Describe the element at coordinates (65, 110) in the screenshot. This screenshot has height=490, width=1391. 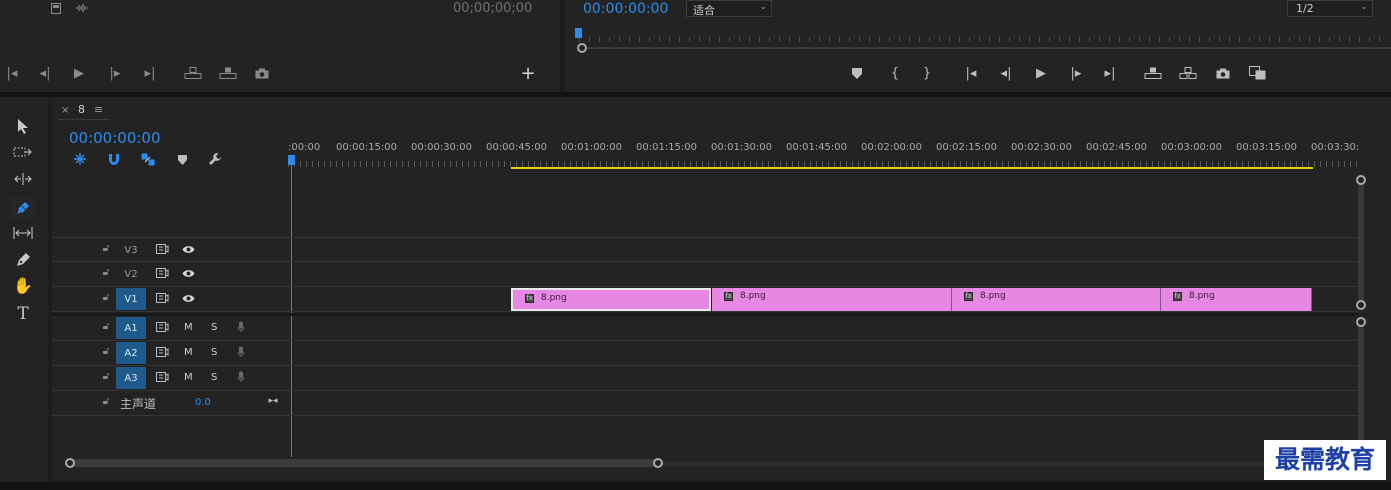
I see `timeline-tab-close-icon: ×` at that location.